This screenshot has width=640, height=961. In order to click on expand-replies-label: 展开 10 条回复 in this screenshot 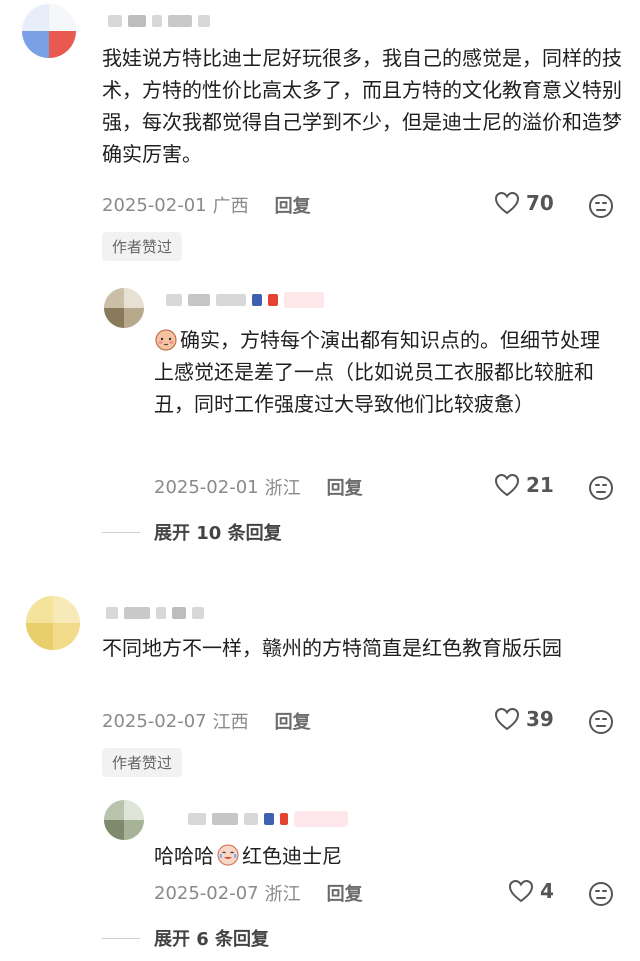, I will do `click(218, 533)`.